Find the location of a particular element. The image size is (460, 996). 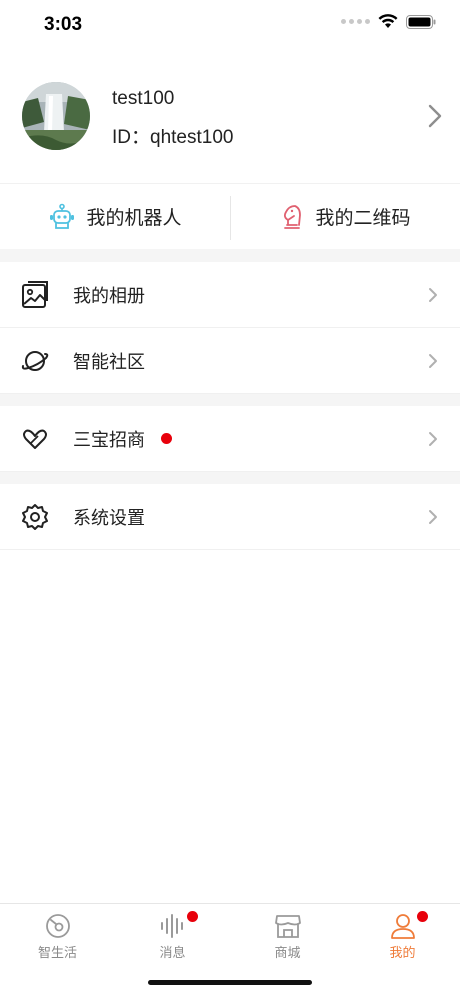

menu-item-sanbao: 三宝招商 is located at coordinates (230, 439).